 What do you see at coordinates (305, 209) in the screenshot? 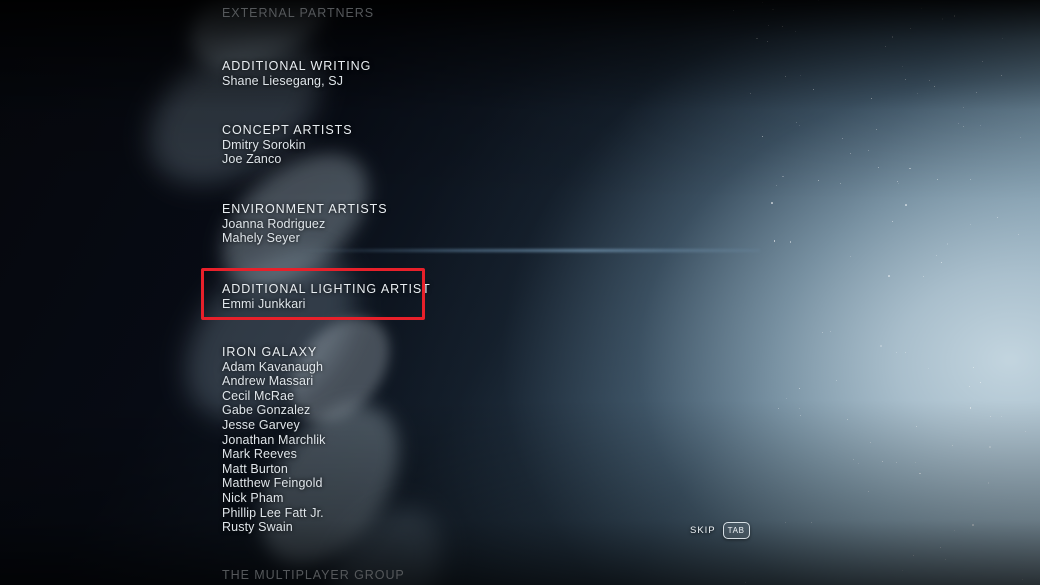
I see `credits-heading: ENVIRONMENT ARTISTS` at bounding box center [305, 209].